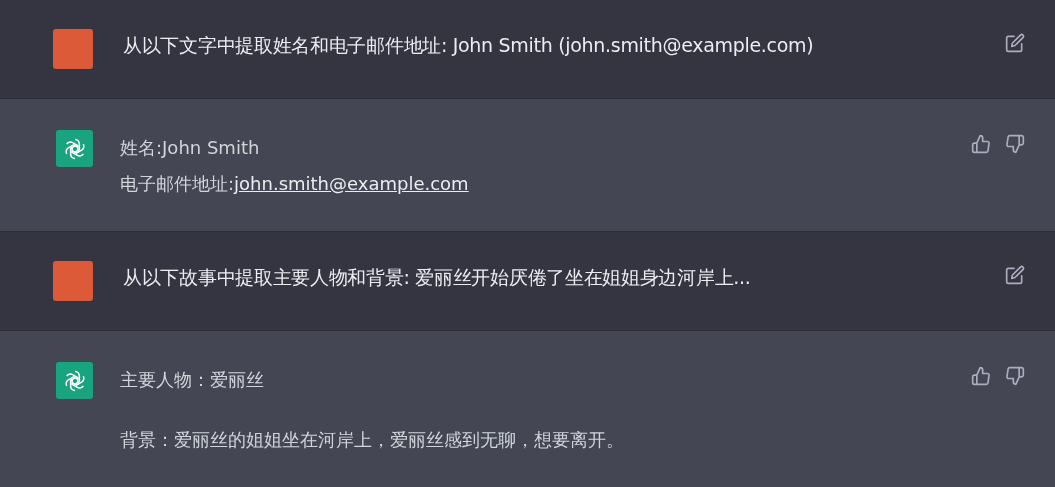 The image size is (1055, 487). What do you see at coordinates (469, 45) in the screenshot?
I see `prompt-text: 从以下文字中提取姓名和电子邮件地址: John Smith (john.smith@example.com)` at bounding box center [469, 45].